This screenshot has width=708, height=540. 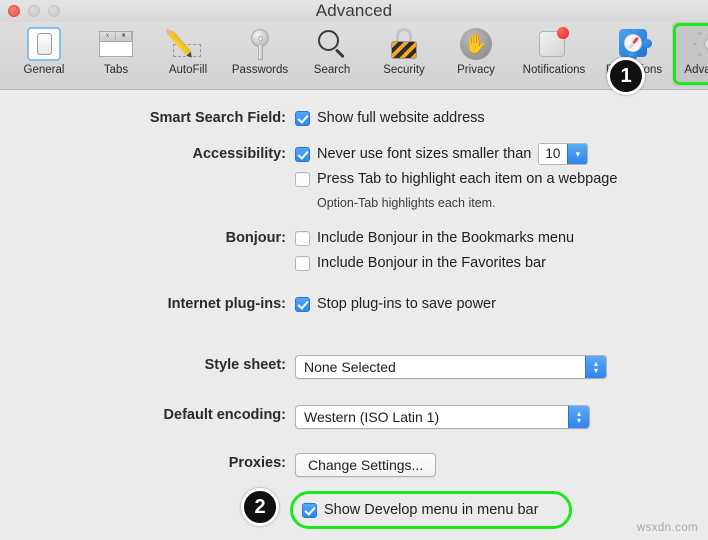 I want to click on title-bar: Advanced, so click(x=354, y=11).